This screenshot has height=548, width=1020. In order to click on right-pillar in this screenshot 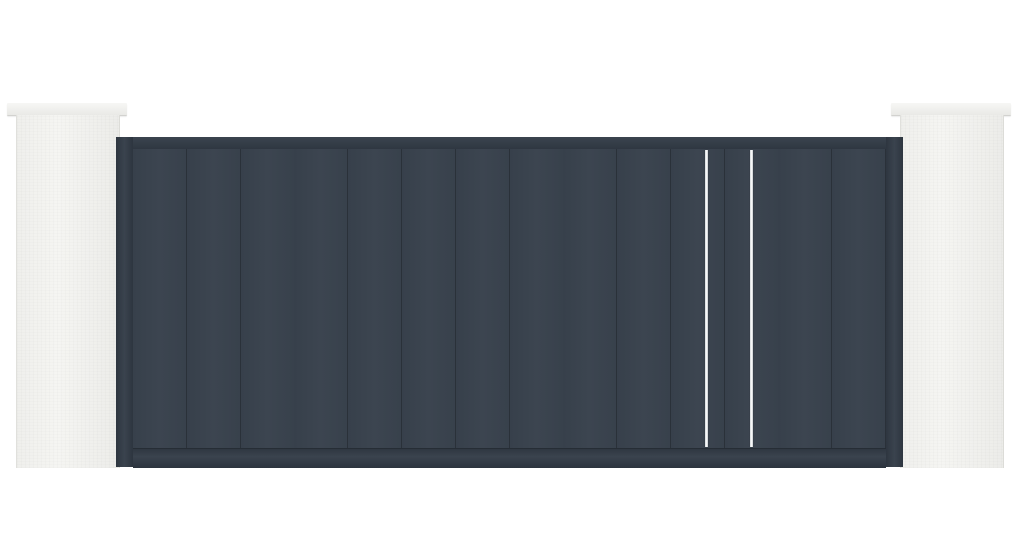, I will do `click(951, 285)`.